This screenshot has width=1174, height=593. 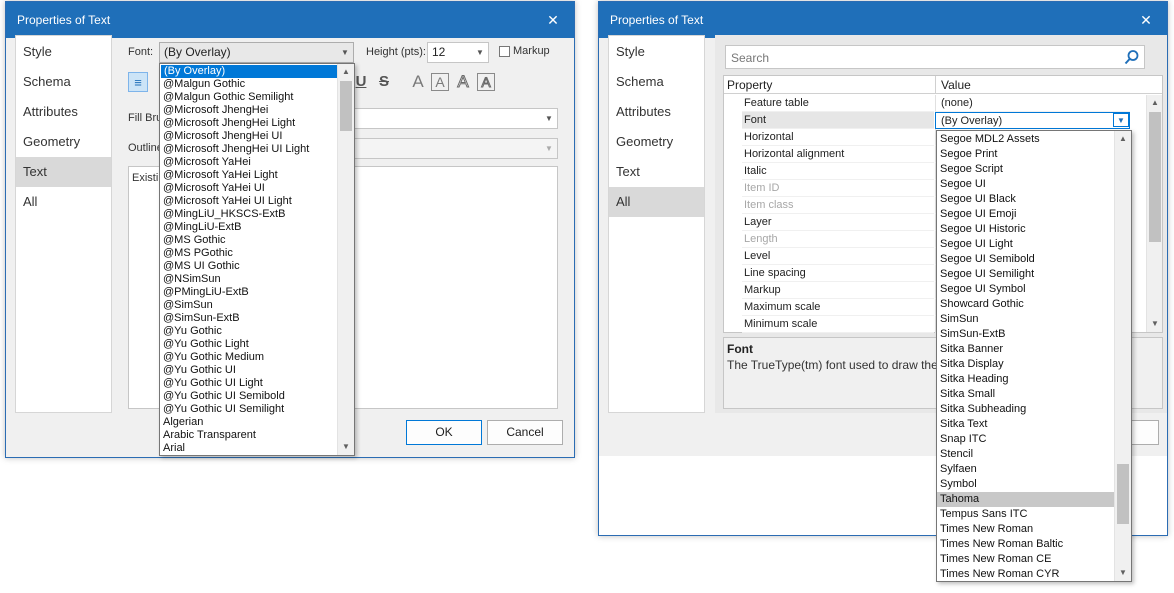 What do you see at coordinates (1025, 139) in the screenshot?
I see `font-option: Segoe MDL2 Assets` at bounding box center [1025, 139].